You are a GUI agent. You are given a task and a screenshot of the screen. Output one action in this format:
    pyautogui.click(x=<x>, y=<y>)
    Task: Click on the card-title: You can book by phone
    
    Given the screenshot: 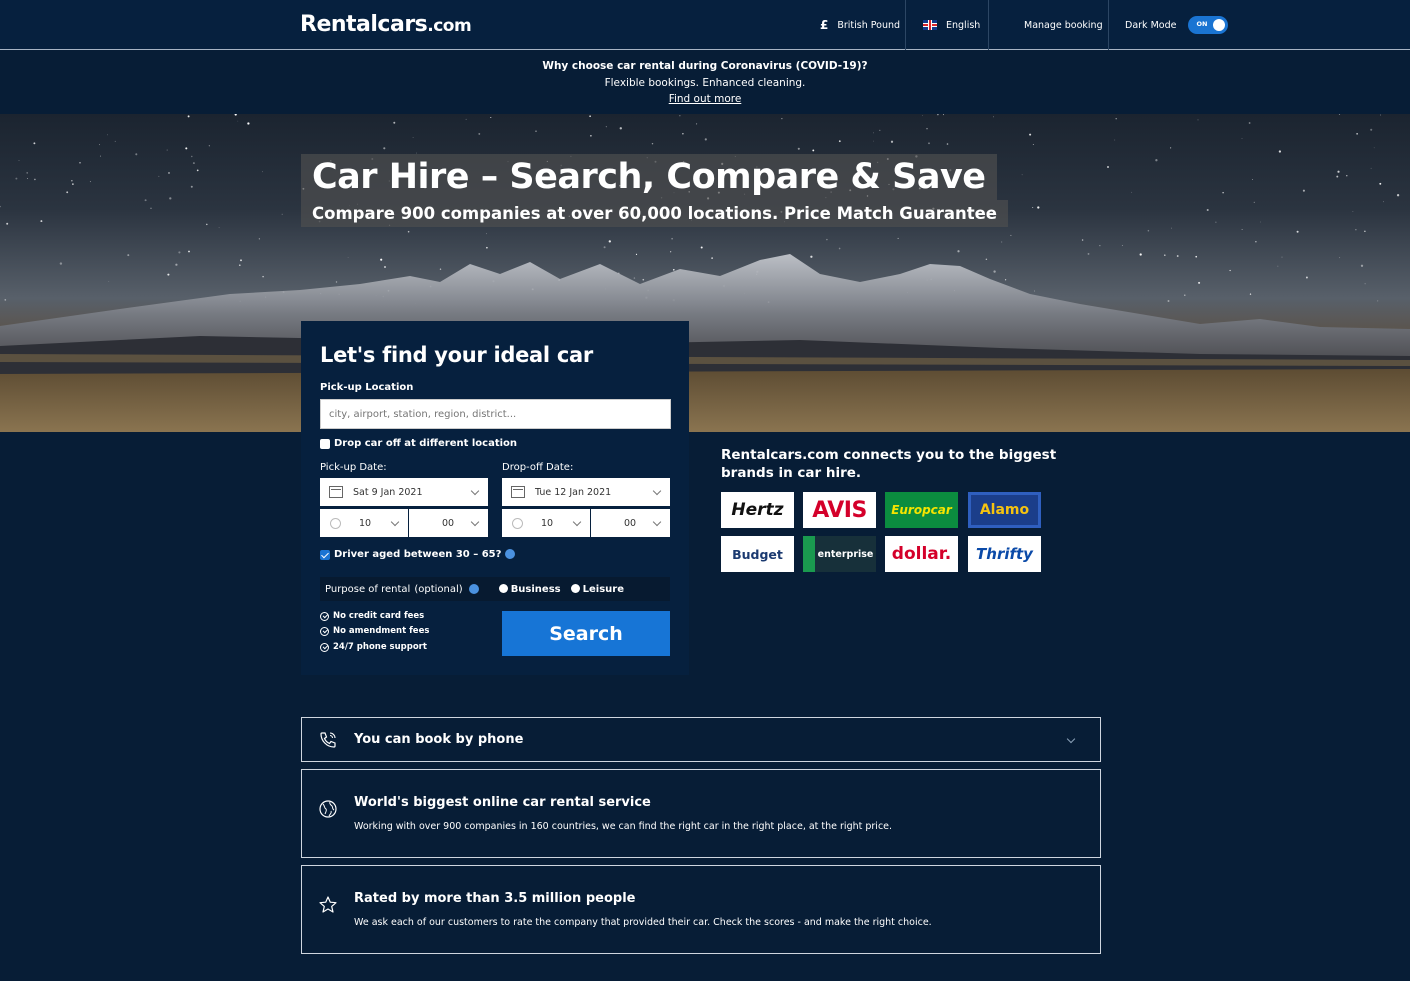 What is the action you would take?
    pyautogui.click(x=439, y=739)
    